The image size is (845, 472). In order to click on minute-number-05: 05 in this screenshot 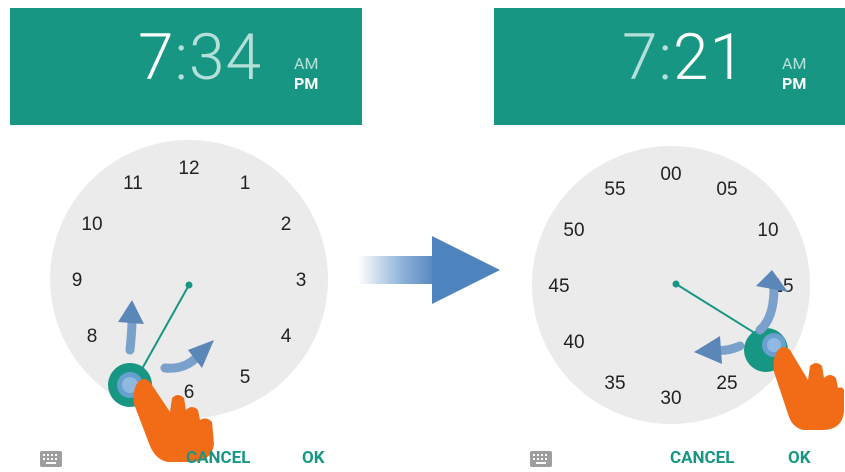, I will do `click(726, 189)`.